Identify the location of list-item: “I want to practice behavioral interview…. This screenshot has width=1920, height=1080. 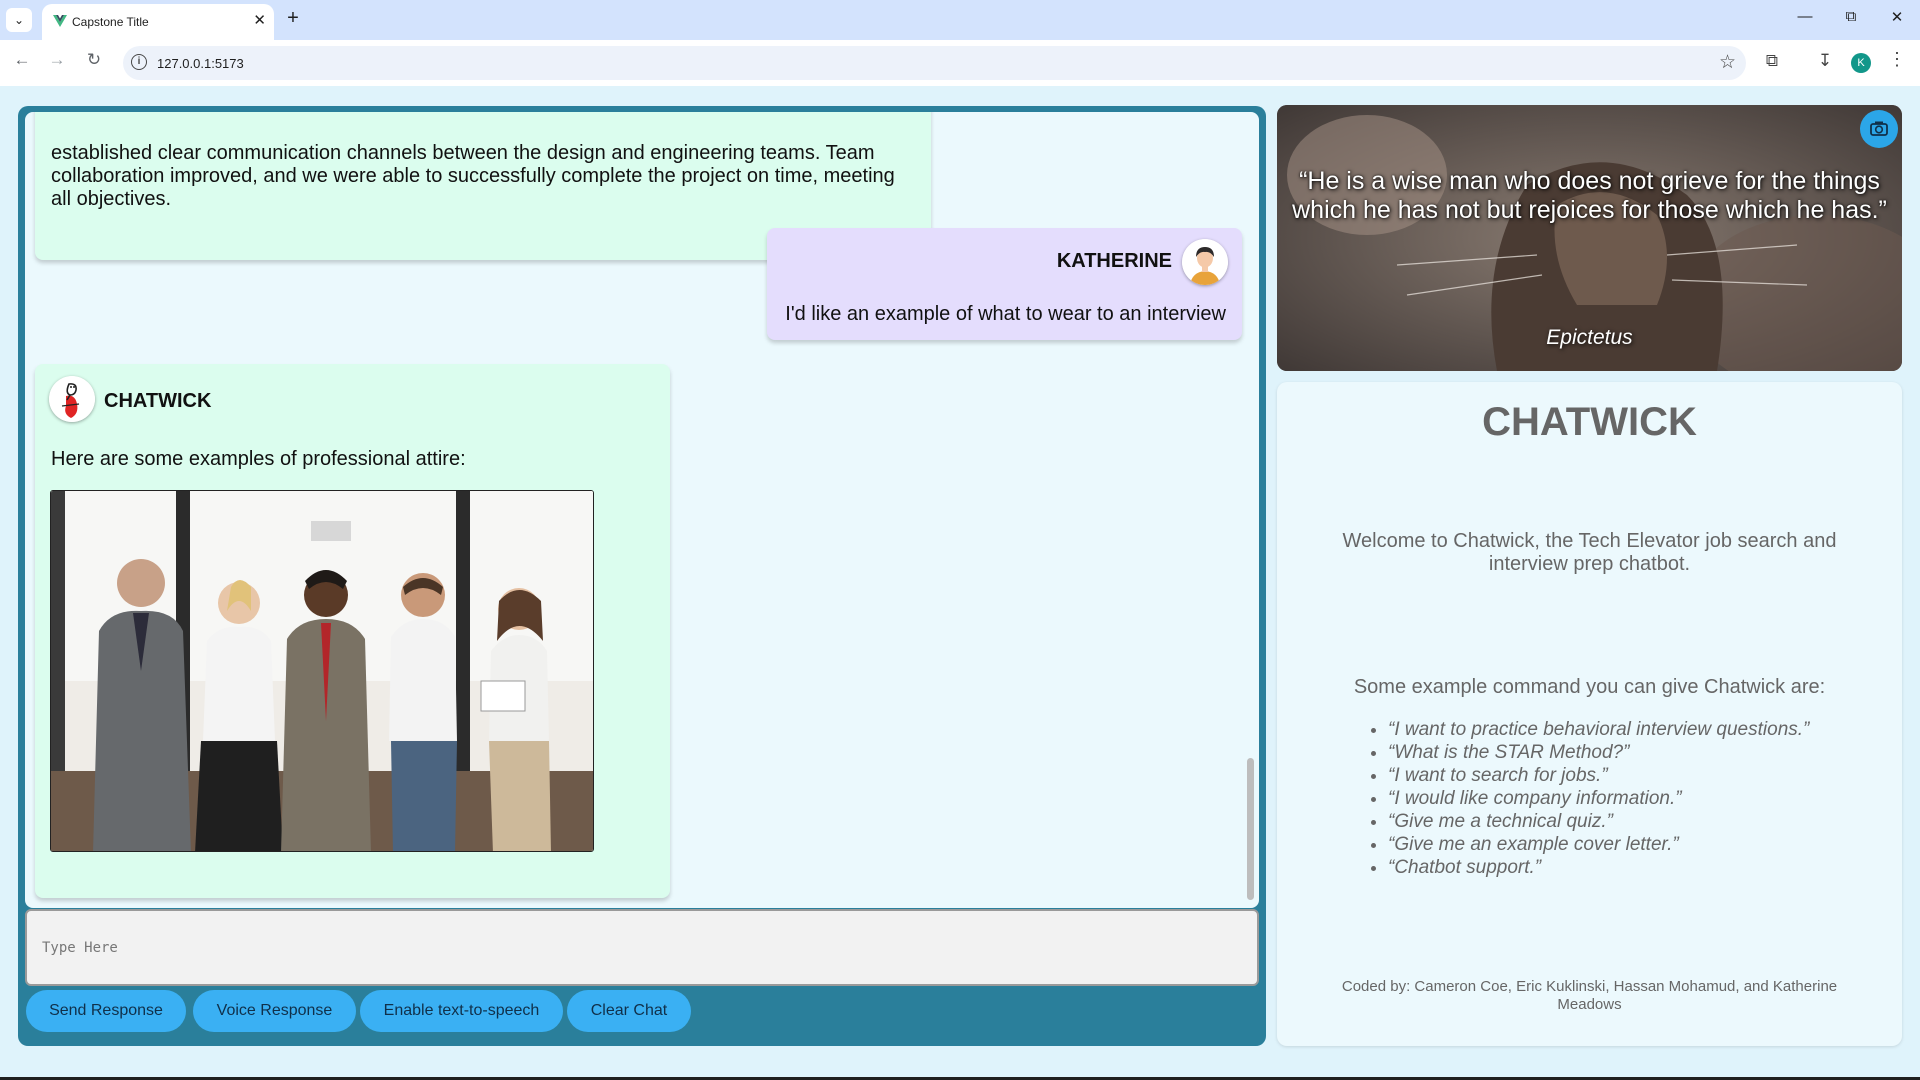
(1637, 729).